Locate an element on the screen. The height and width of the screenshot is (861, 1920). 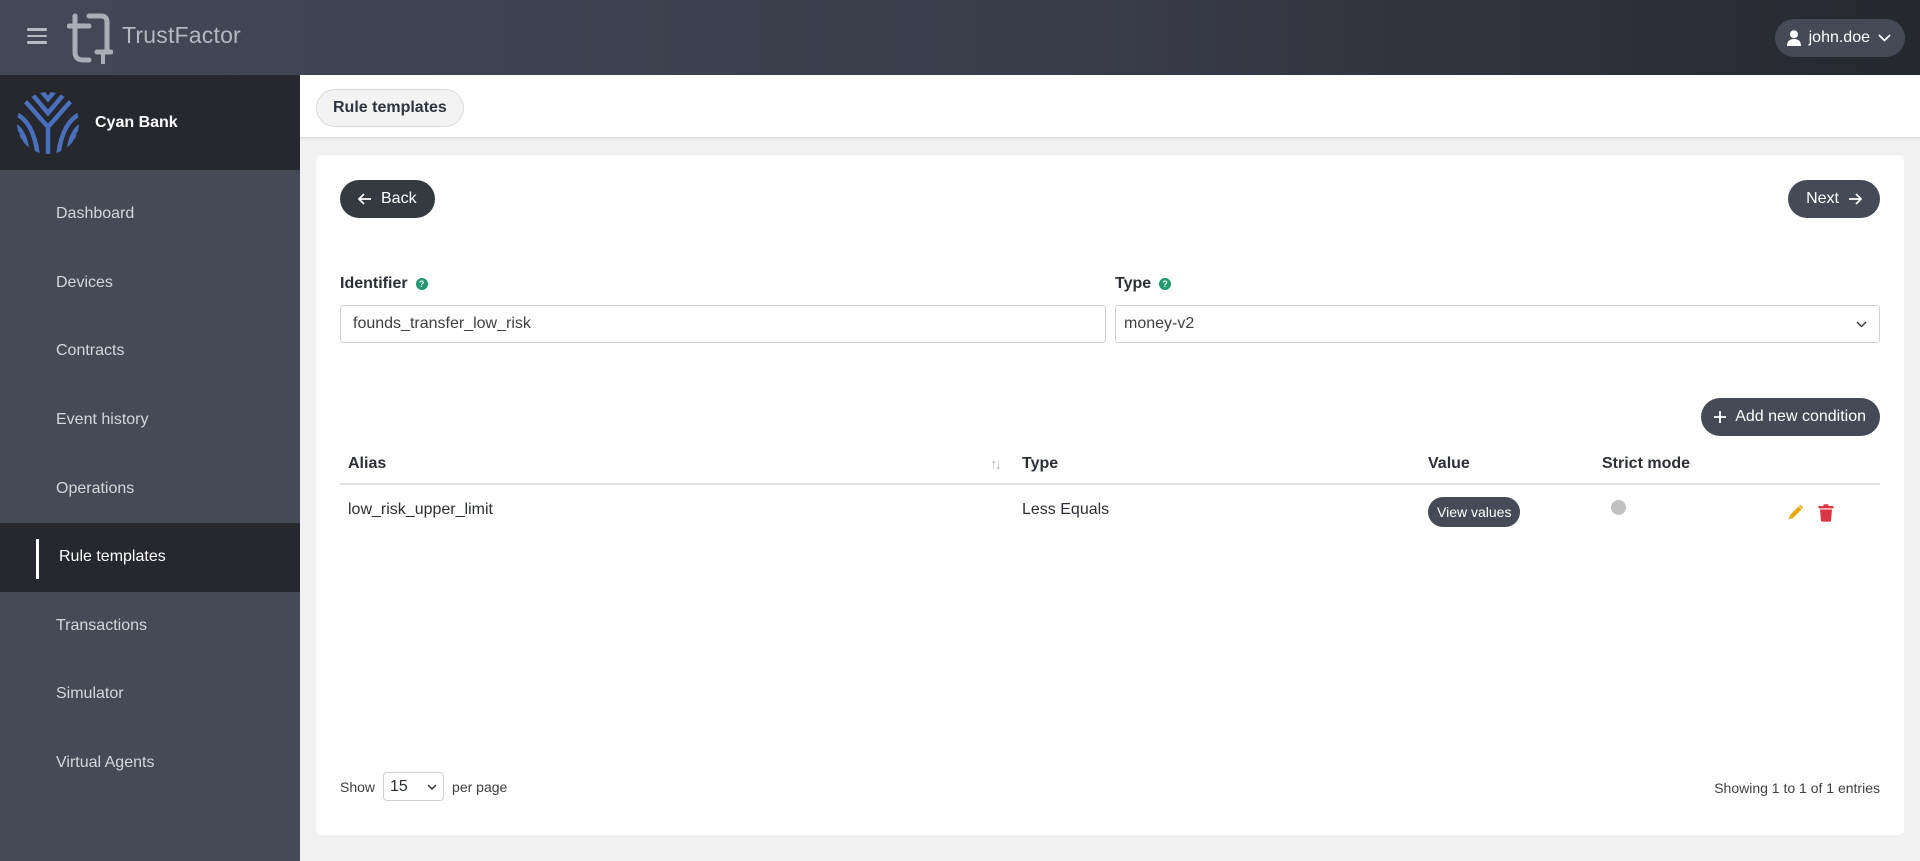
user-menu-button: john.doe is located at coordinates (1839, 38).